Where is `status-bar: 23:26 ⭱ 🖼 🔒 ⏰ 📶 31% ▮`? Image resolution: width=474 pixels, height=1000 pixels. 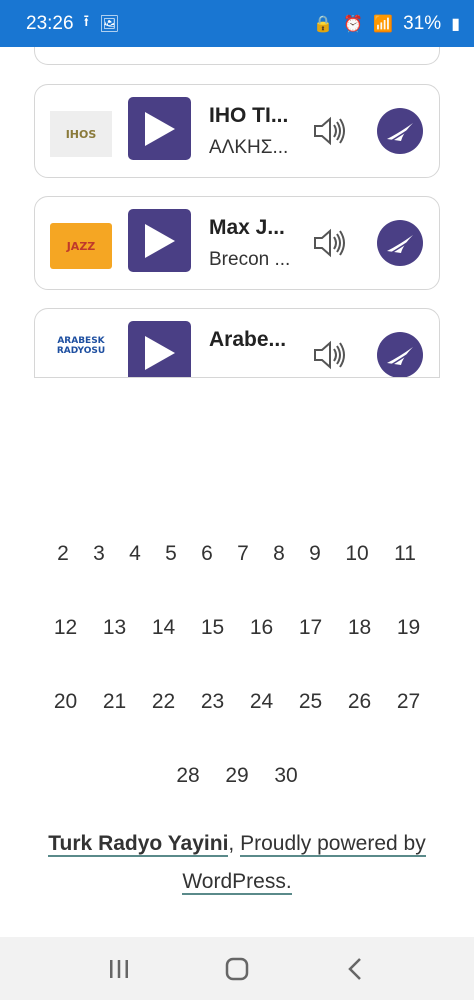 status-bar: 23:26 ⭱ 🖼 🔒 ⏰ 📶 31% ▮ is located at coordinates (237, 23).